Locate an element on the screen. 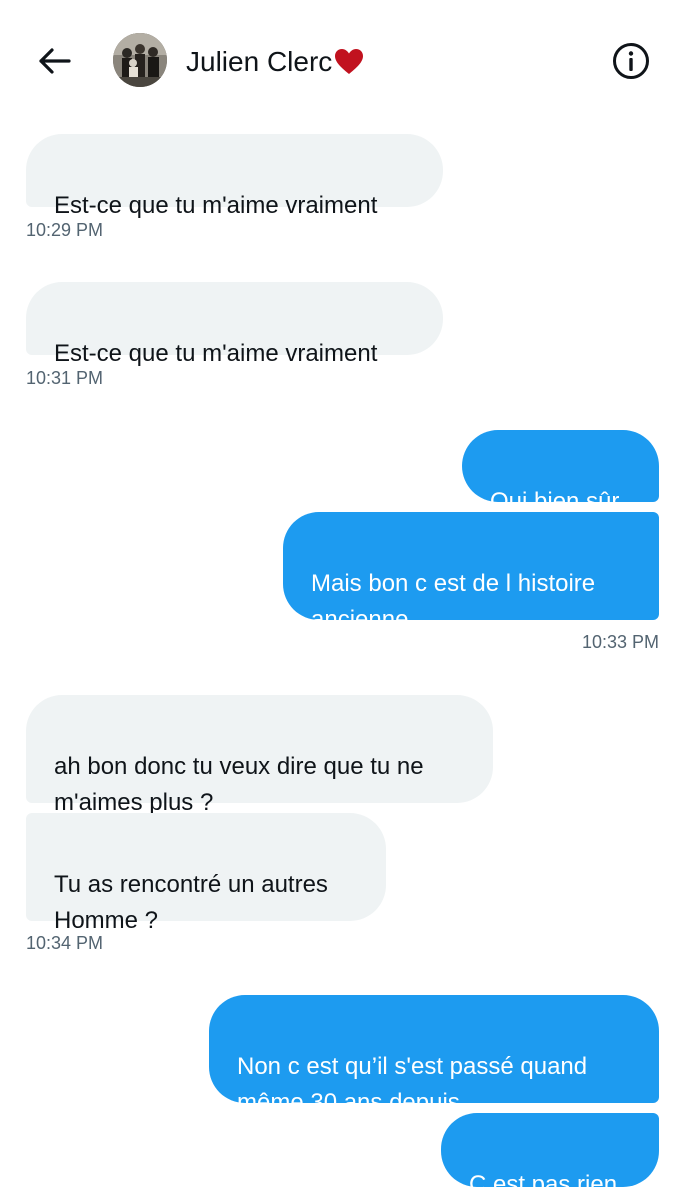 Image resolution: width=686 pixels, height=1203 pixels. avatar is located at coordinates (140, 60).